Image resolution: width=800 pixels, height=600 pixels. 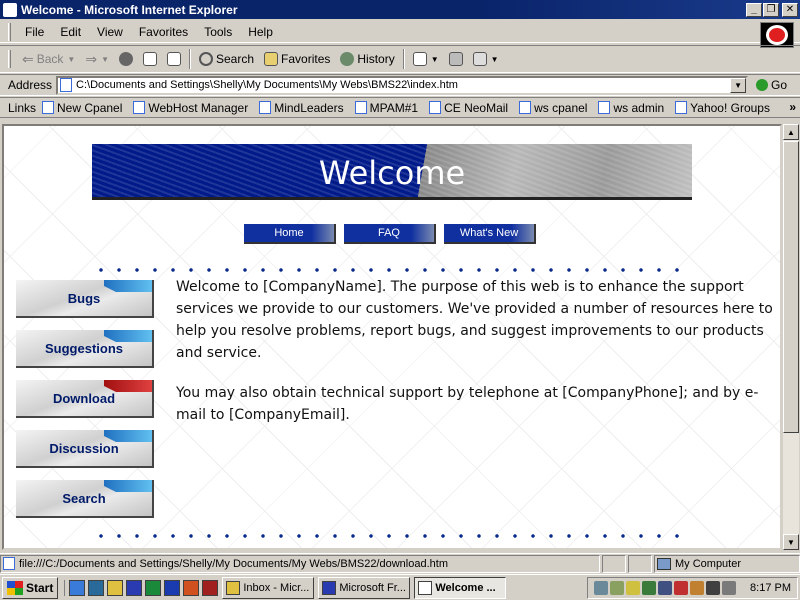 I want to click on dotted-divider-top, so click(x=392, y=270).